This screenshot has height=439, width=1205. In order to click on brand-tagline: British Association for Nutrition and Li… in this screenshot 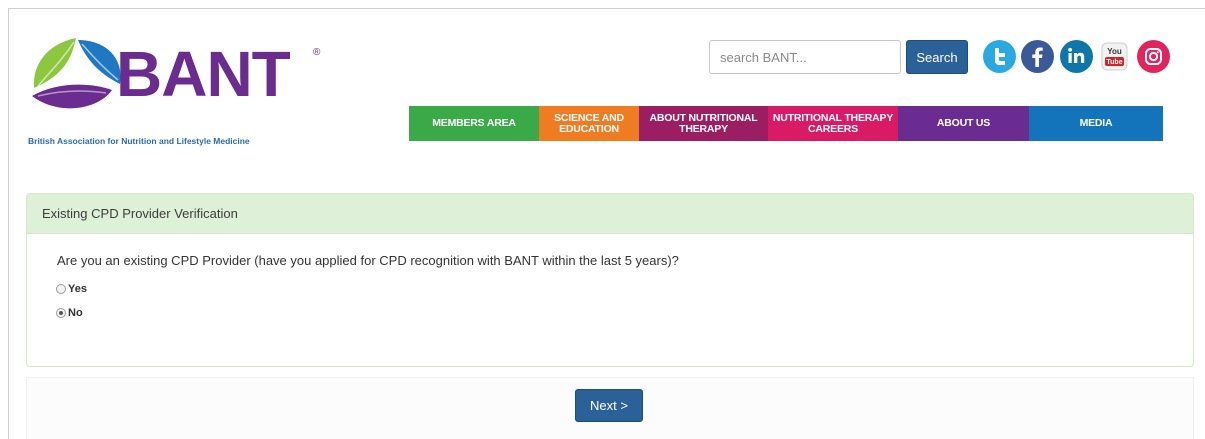, I will do `click(139, 141)`.